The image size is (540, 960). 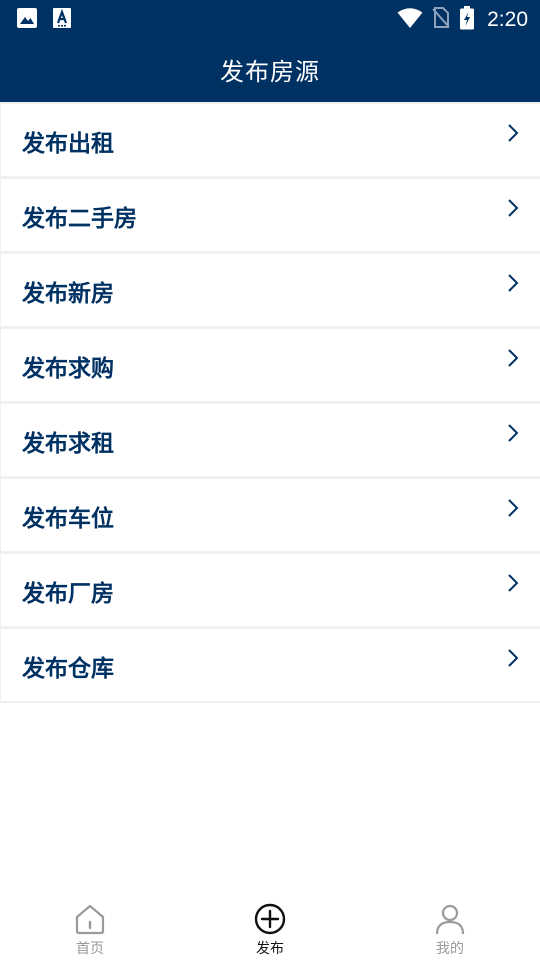 What do you see at coordinates (270, 515) in the screenshot?
I see `menu-item-parking: 发布车位` at bounding box center [270, 515].